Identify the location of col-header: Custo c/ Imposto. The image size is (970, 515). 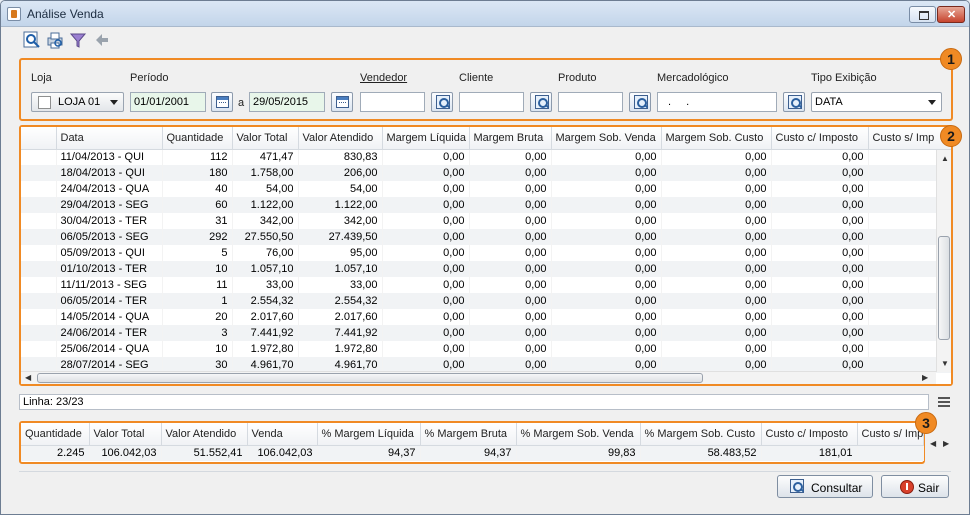
(820, 138).